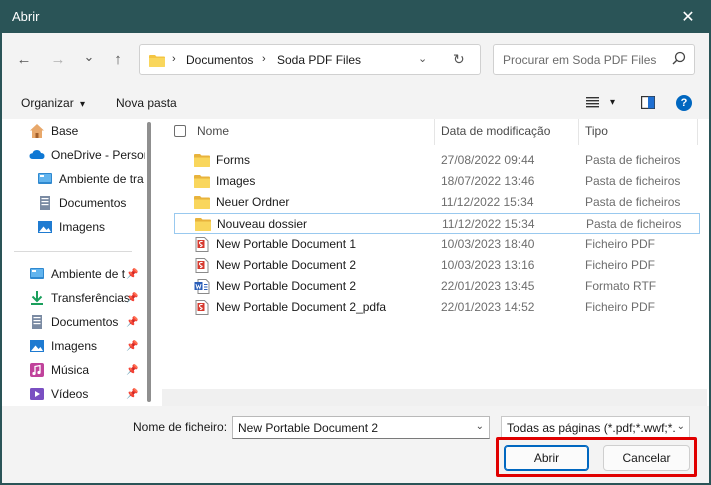 Image resolution: width=711 pixels, height=485 pixels. What do you see at coordinates (65, 131) in the screenshot?
I see `sidebar-item-label: Base` at bounding box center [65, 131].